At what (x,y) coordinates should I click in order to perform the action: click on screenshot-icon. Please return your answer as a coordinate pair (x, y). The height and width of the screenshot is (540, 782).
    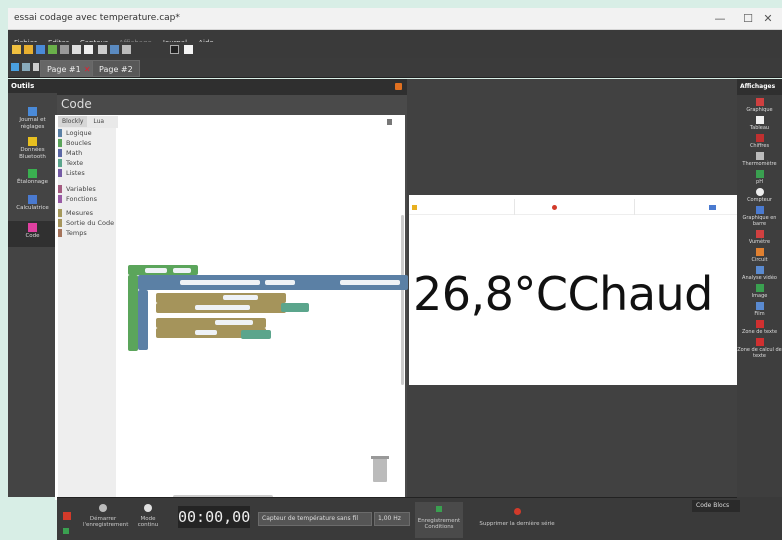
    Looking at the image, I should click on (188, 49).